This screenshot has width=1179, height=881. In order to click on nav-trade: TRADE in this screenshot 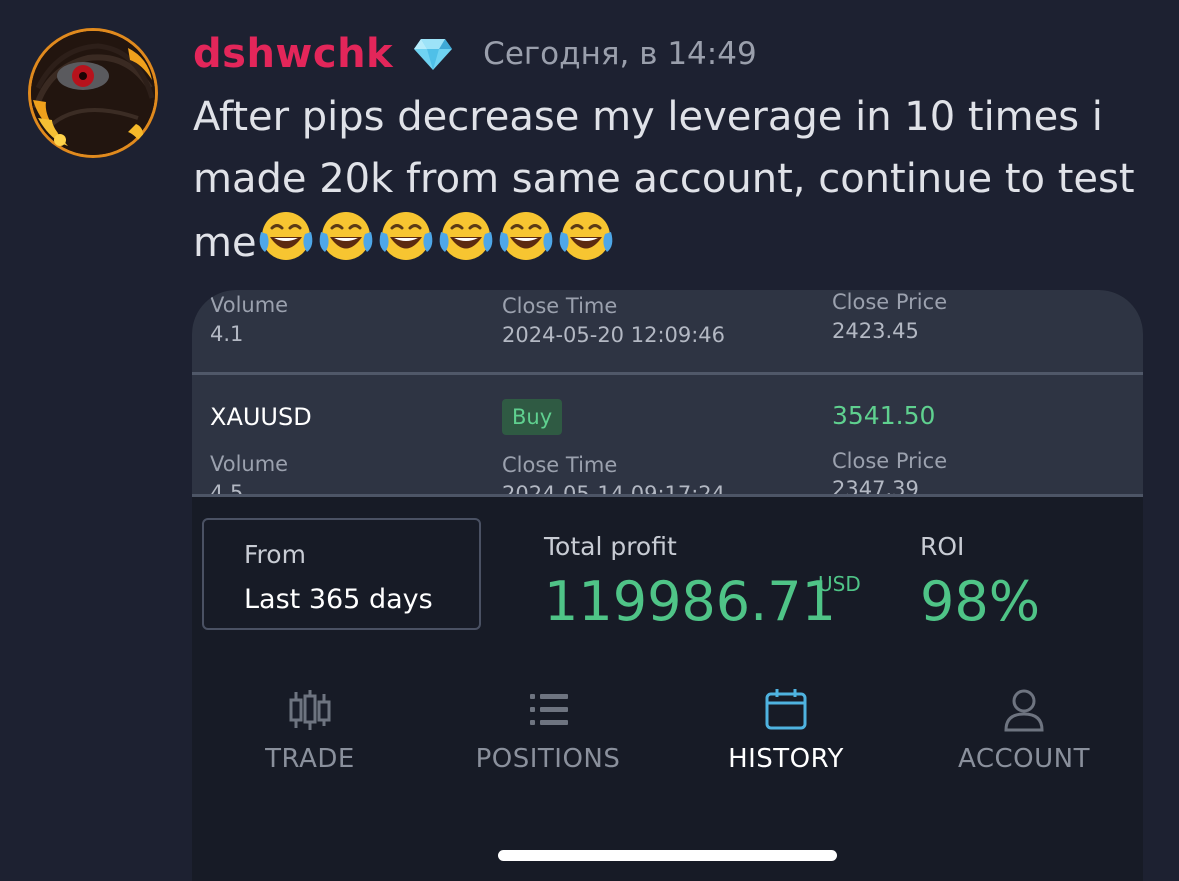, I will do `click(310, 737)`.